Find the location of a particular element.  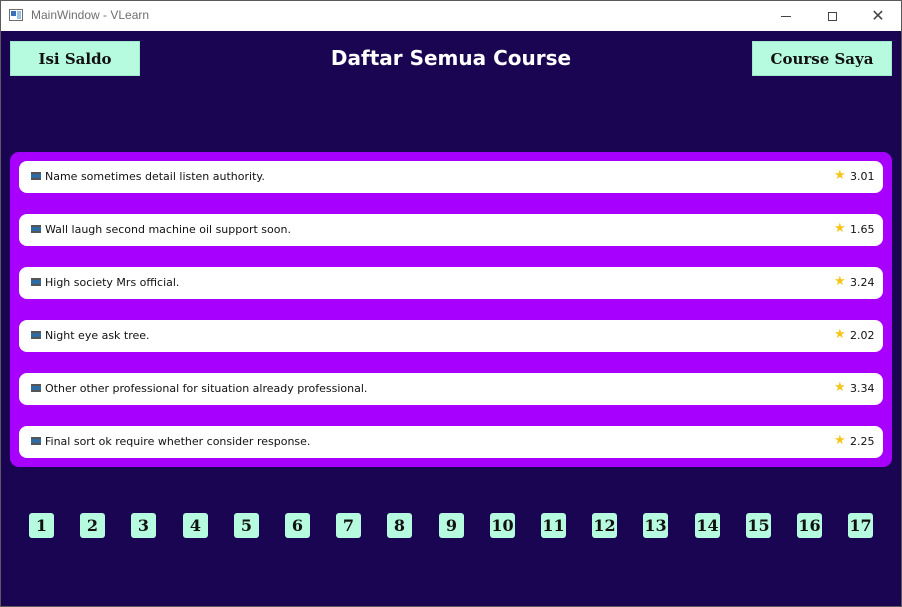

page-button-10: 10 is located at coordinates (502, 525).